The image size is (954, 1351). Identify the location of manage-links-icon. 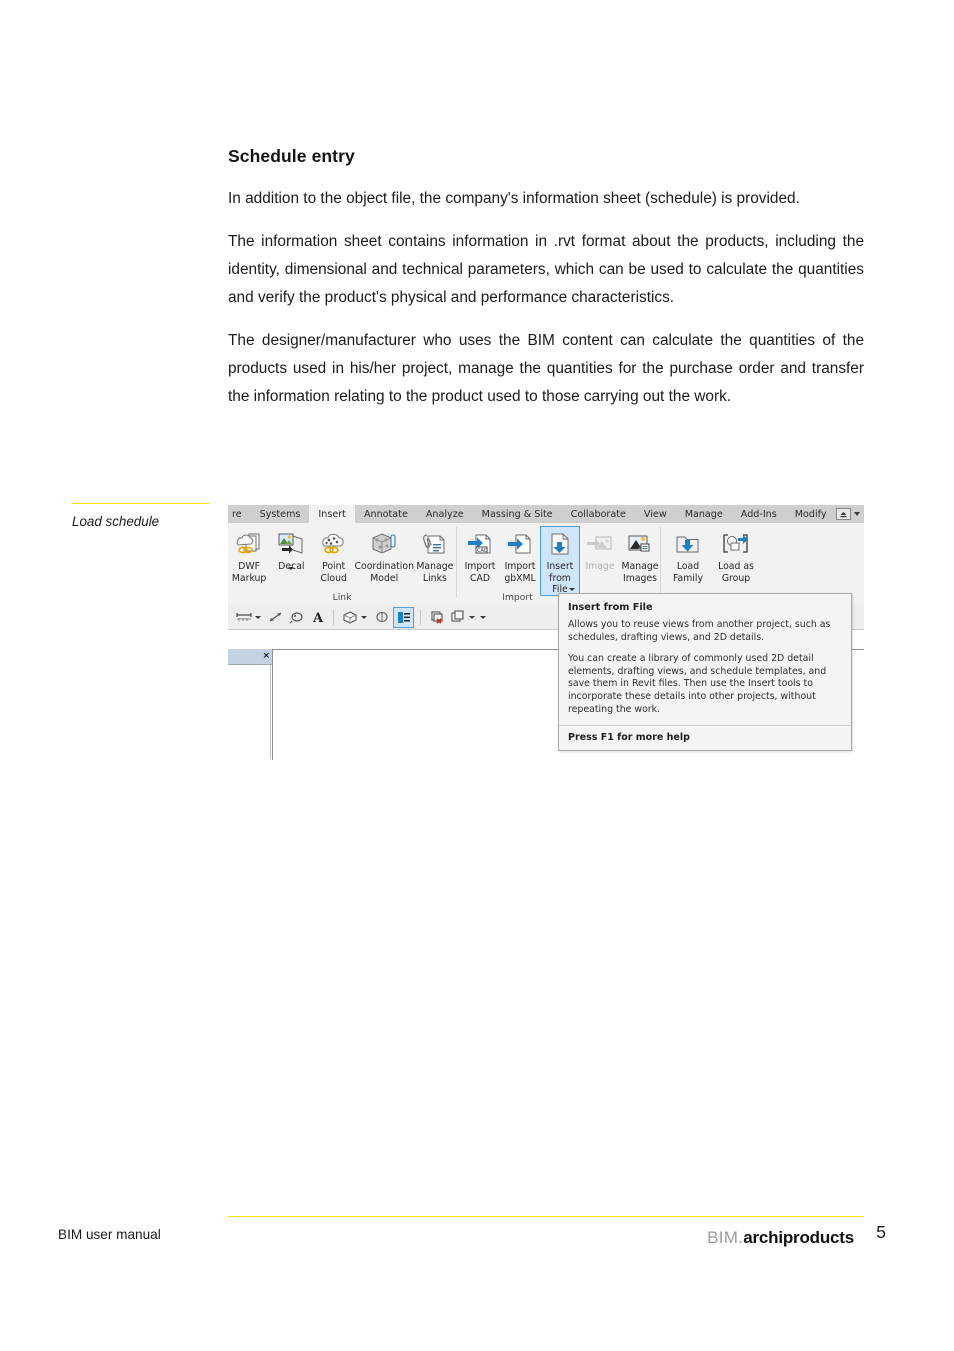
(435, 544).